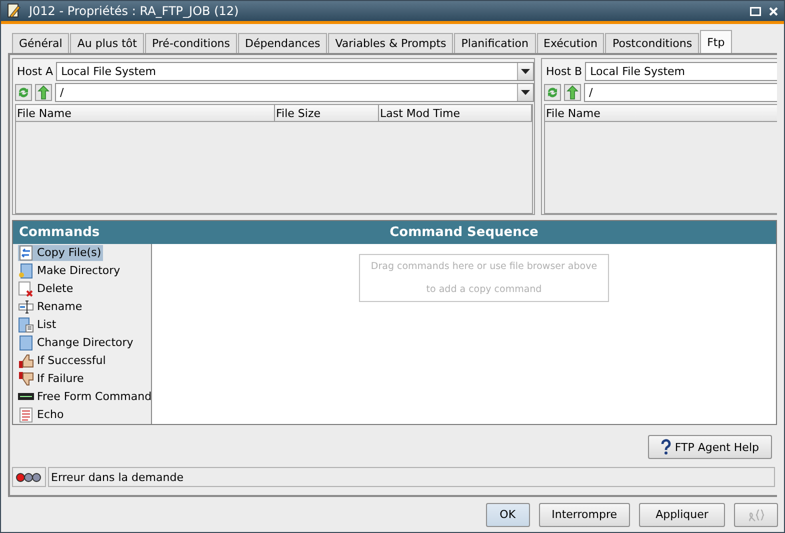 The width and height of the screenshot is (785, 533). Describe the element at coordinates (26, 288) in the screenshot. I see `delete-icon` at that location.